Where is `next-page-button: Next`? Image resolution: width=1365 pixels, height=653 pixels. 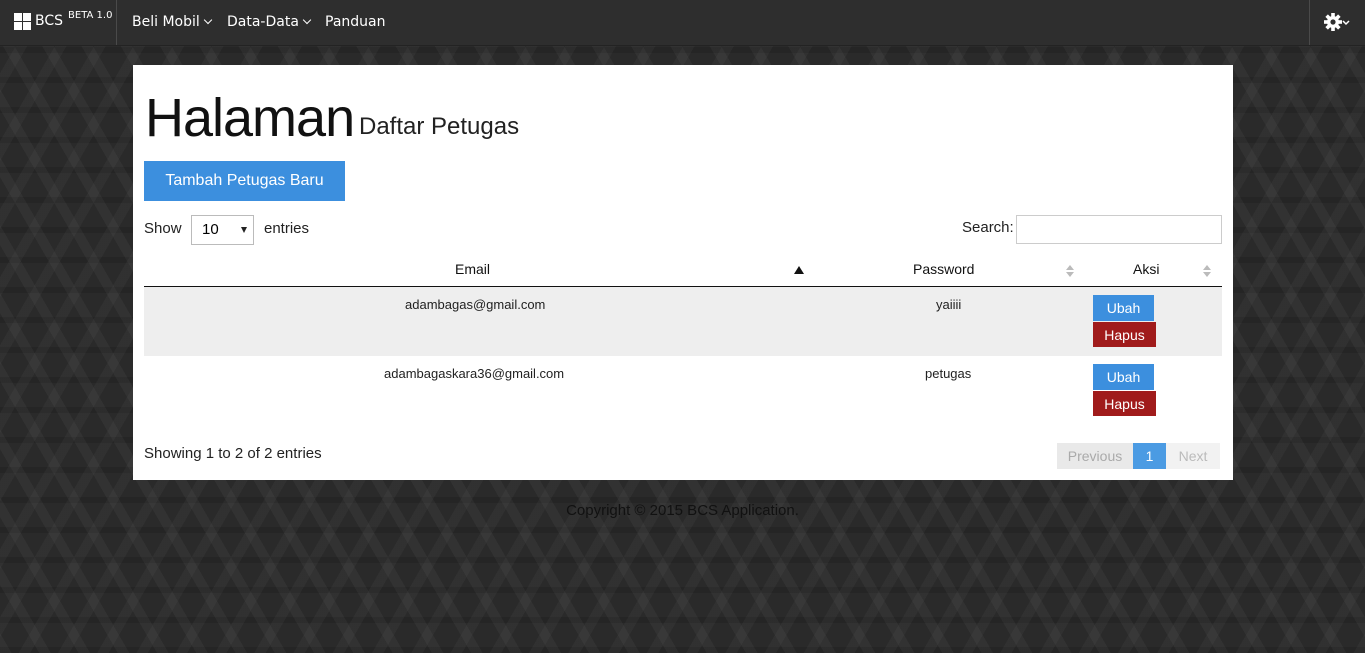 next-page-button: Next is located at coordinates (1193, 456).